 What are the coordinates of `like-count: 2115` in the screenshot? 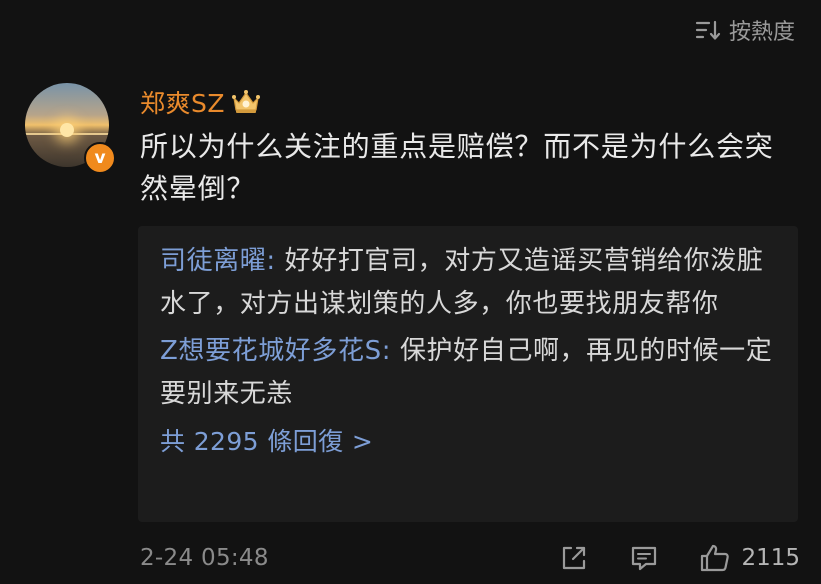 It's located at (770, 558).